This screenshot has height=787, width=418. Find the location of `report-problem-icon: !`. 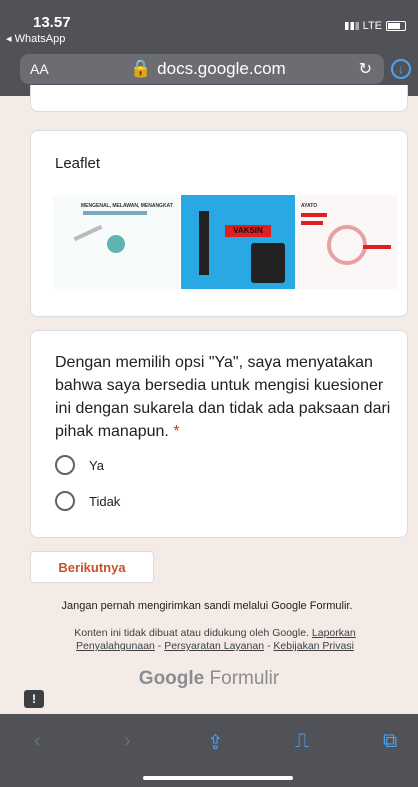

report-problem-icon: ! is located at coordinates (34, 699).